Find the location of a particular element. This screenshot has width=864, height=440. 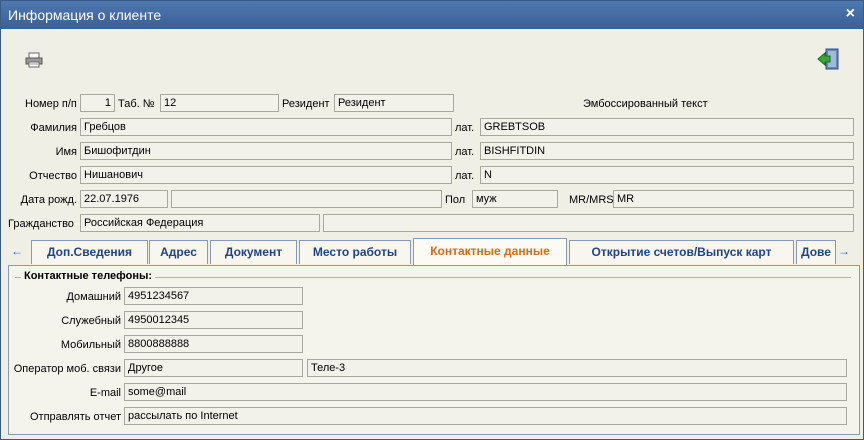

operator-select: Другое is located at coordinates (213, 368).